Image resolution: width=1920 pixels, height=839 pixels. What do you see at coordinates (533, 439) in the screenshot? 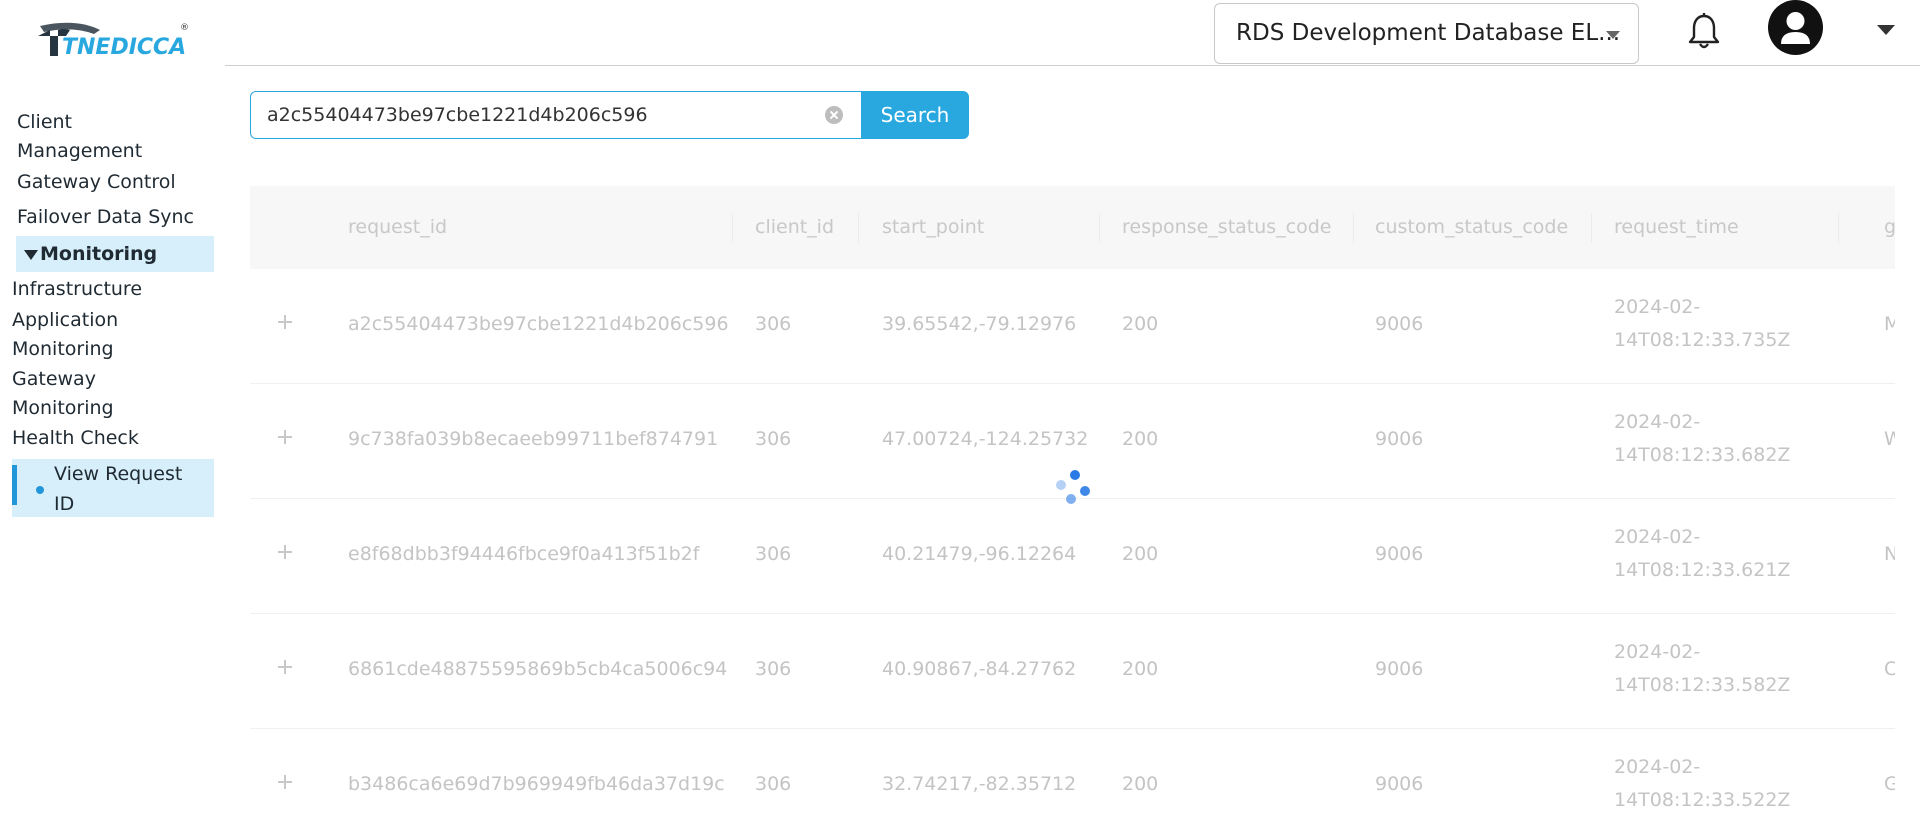
I see `cell-request-id: 9c738fa039b8ecaeeb99711bef874791` at bounding box center [533, 439].